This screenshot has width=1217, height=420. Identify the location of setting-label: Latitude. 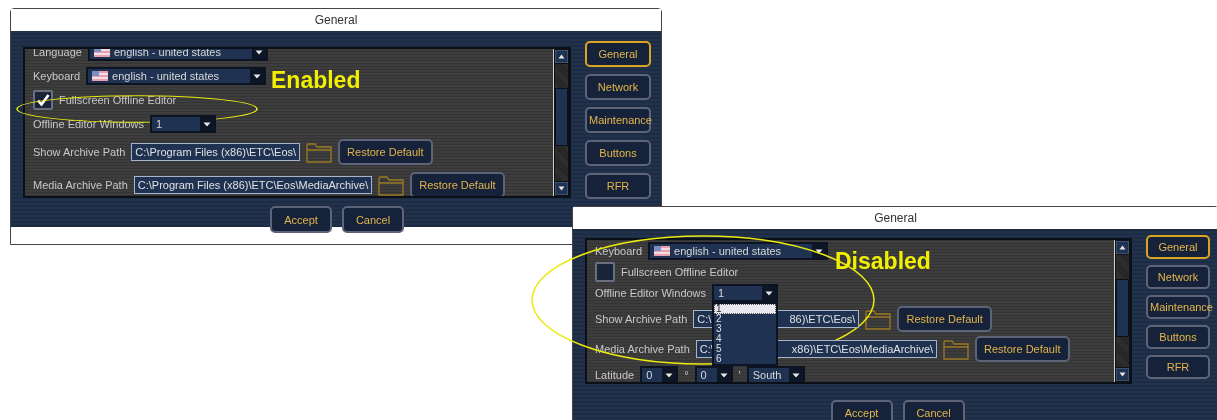
(615, 375).